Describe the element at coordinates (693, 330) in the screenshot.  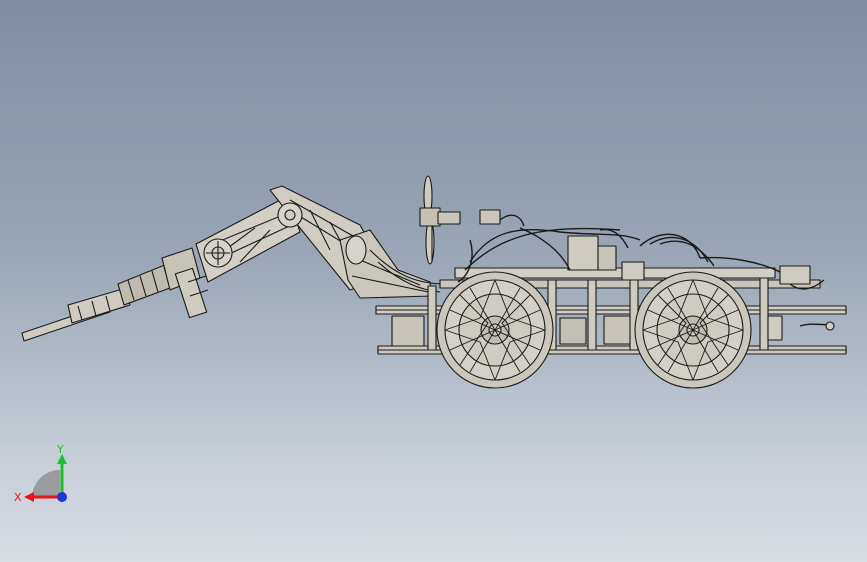
I see `rear-wheel` at that location.